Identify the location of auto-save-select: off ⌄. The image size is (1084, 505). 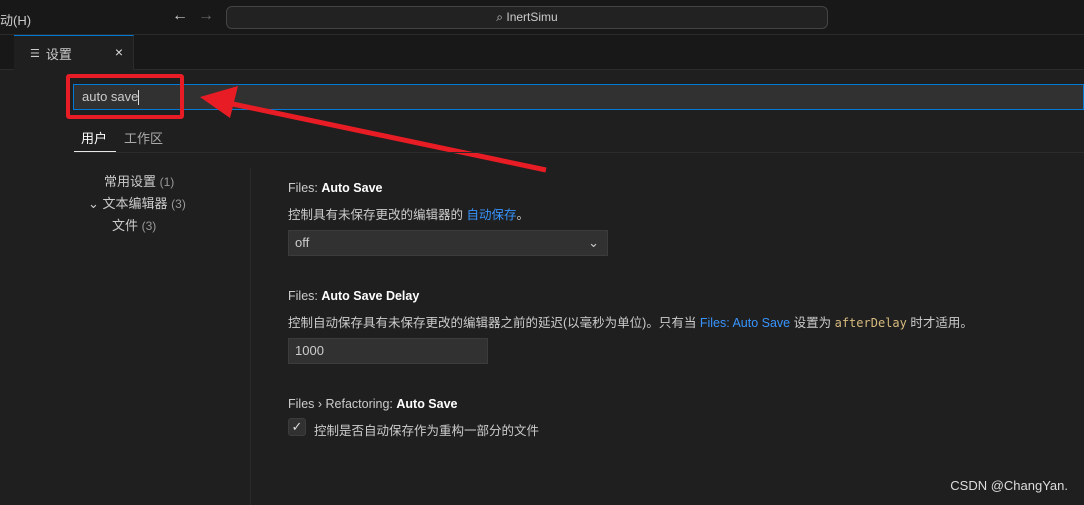
(448, 243).